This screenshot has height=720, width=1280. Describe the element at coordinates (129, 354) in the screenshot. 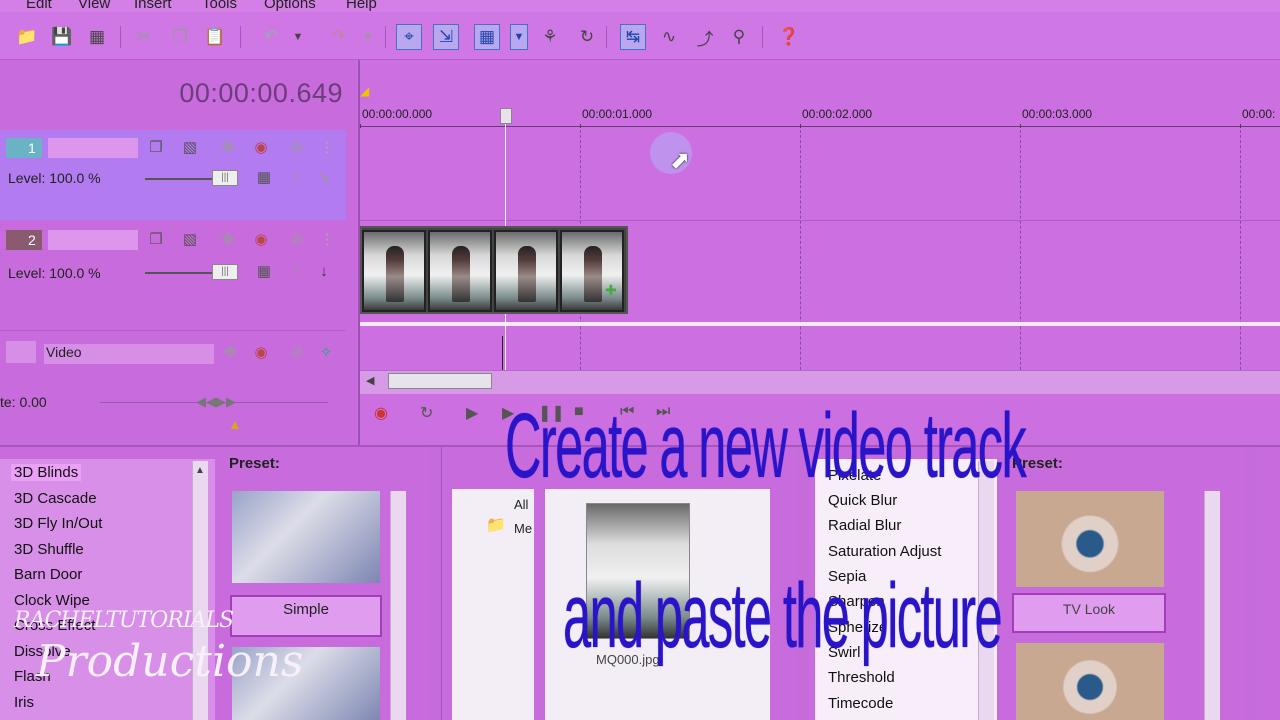

I see `video-bus-label: Video` at that location.